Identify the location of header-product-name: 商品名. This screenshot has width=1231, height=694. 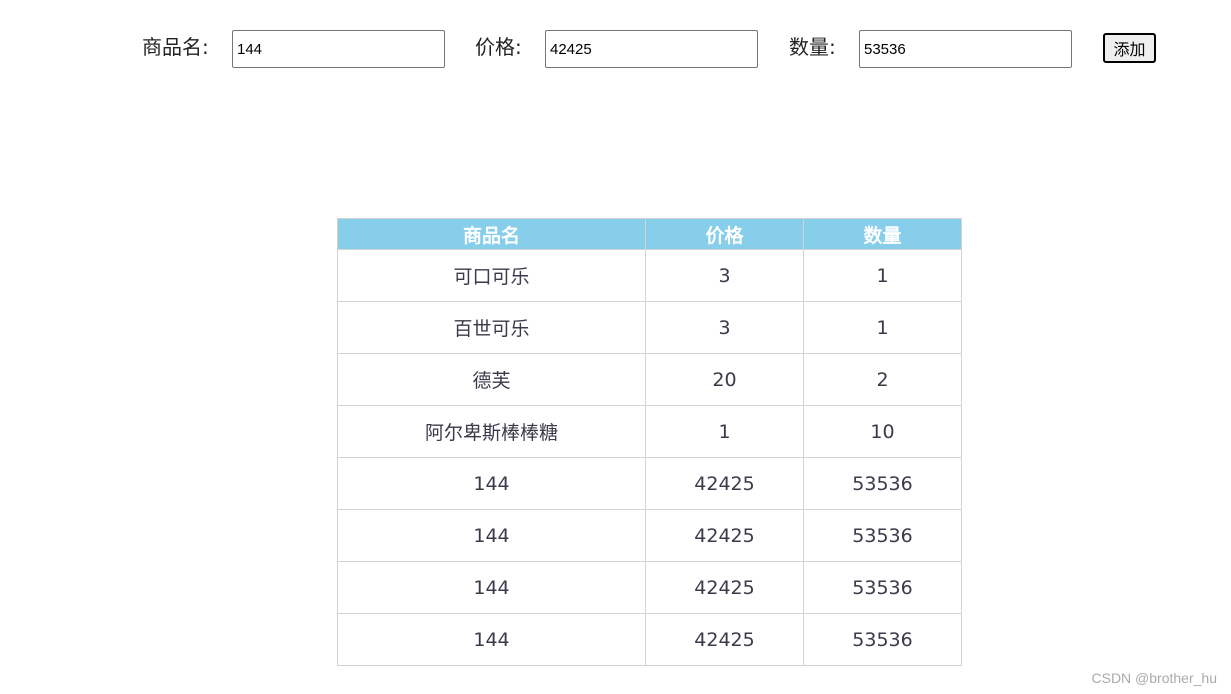
(491, 234).